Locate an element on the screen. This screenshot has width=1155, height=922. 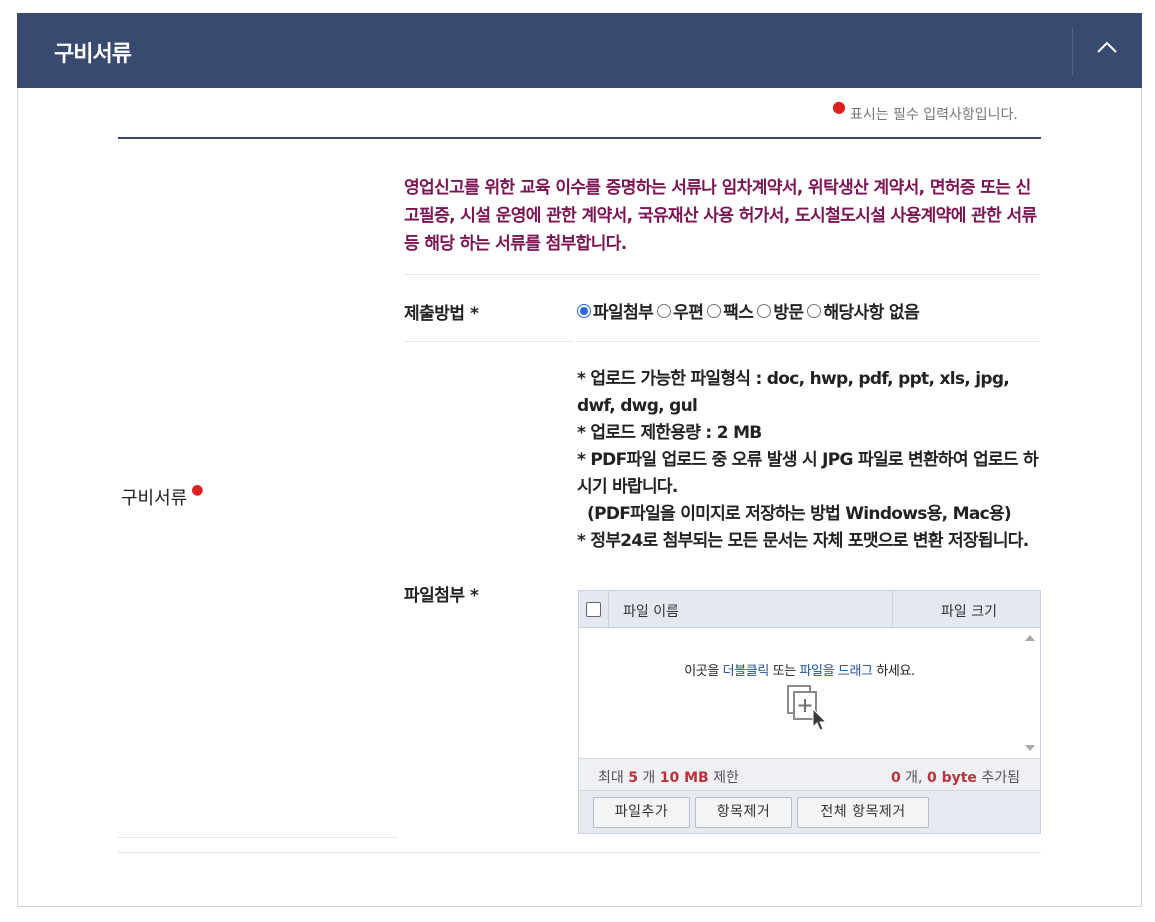
uploader-status-bar: 최대 5 개 10 MB 제한 0 개, 0 byte 추가됨 is located at coordinates (809, 774).